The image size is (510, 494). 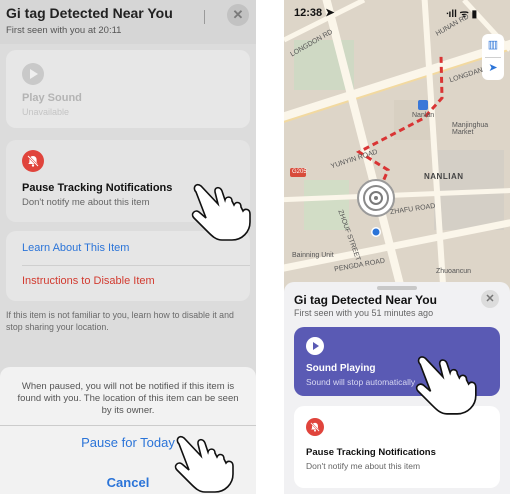 What do you see at coordinates (454, 271) in the screenshot?
I see `map-label-poi: Zhuoancun` at bounding box center [454, 271].